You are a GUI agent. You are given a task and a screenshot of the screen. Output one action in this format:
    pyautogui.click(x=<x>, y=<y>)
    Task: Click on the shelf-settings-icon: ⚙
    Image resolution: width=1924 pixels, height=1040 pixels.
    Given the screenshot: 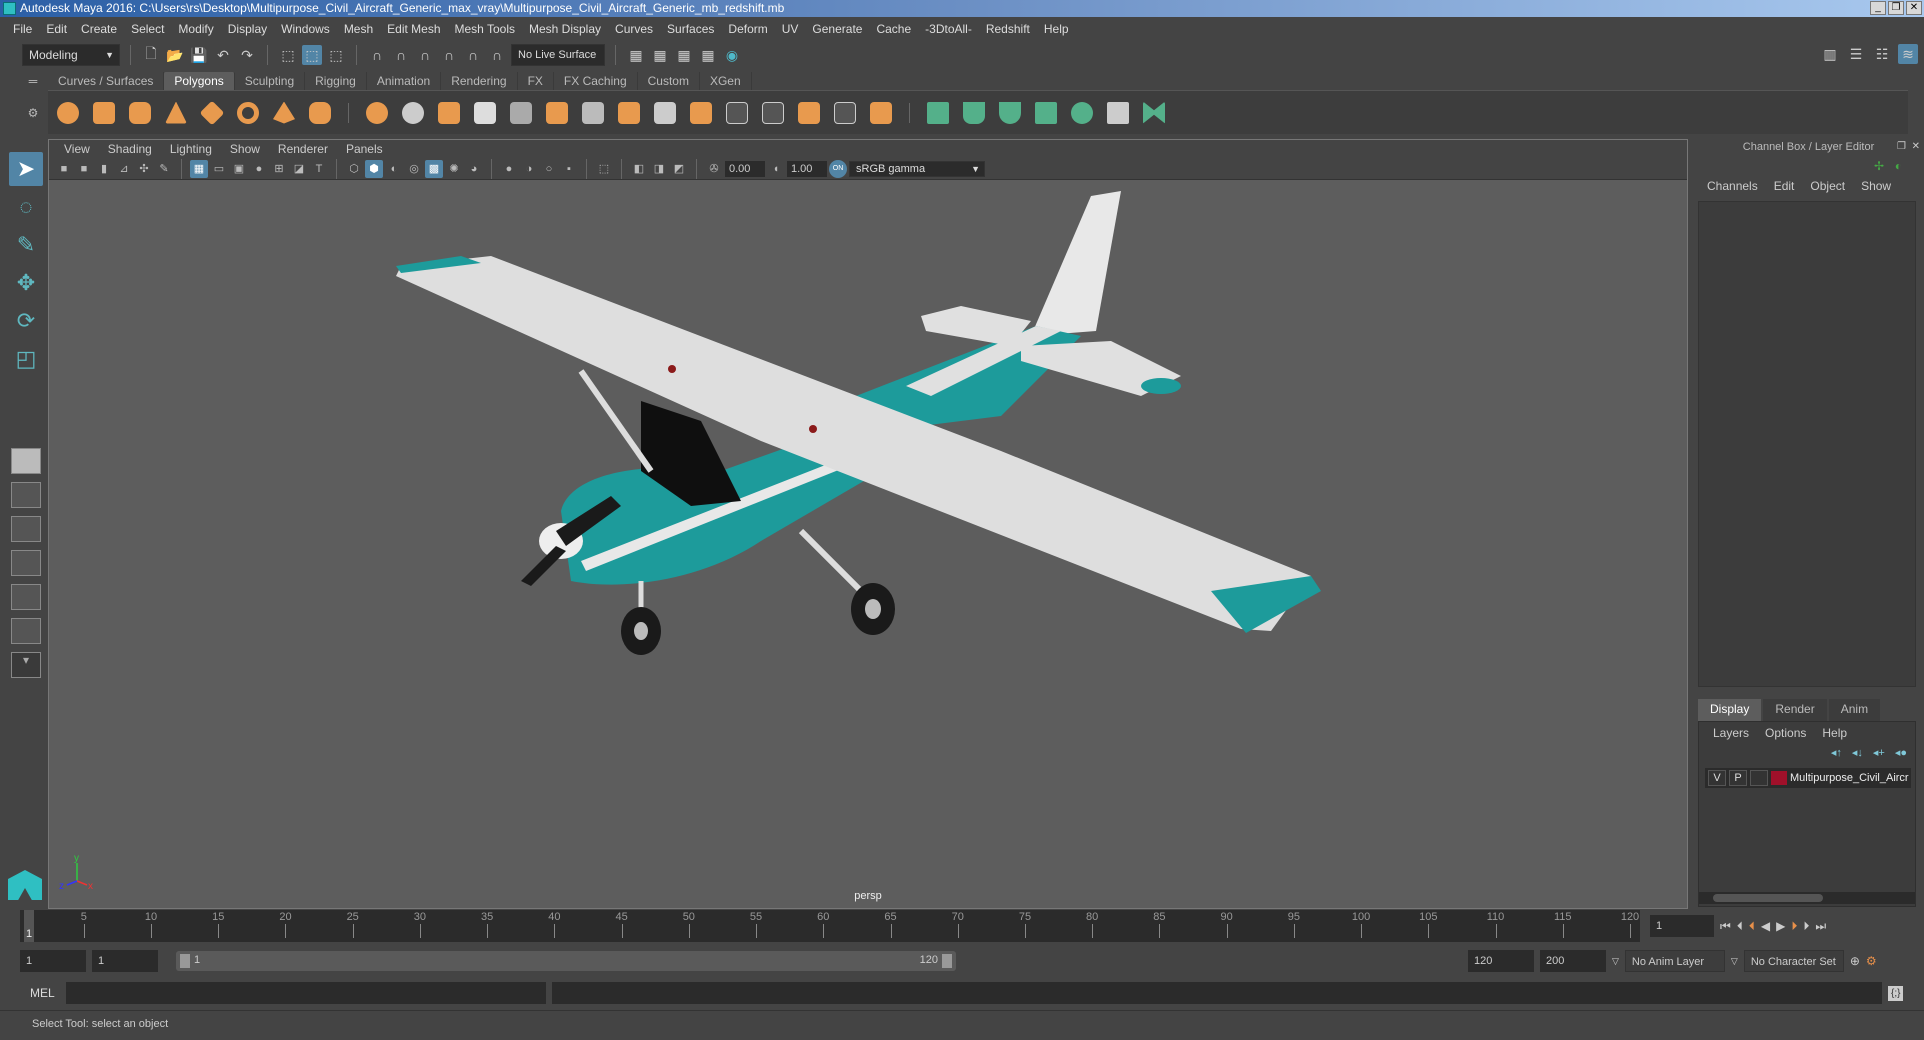 What is the action you would take?
    pyautogui.click(x=33, y=113)
    